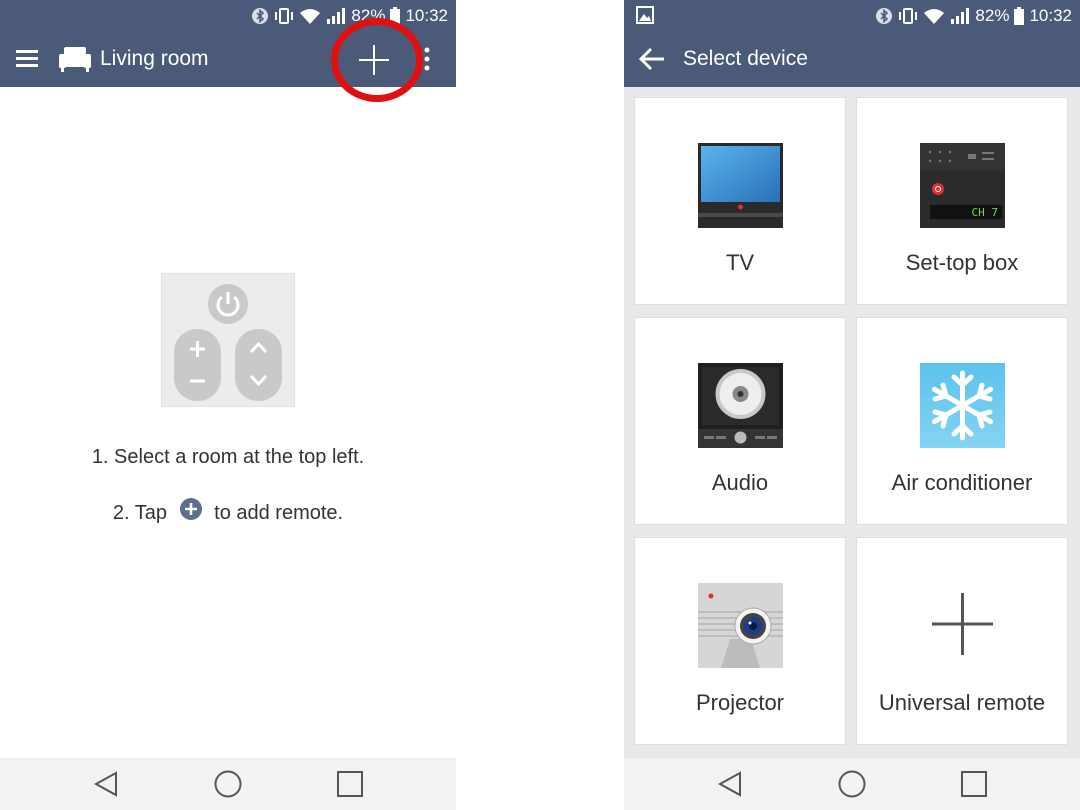 The height and width of the screenshot is (810, 1080). I want to click on device-tile-audio: Audio, so click(740, 421).